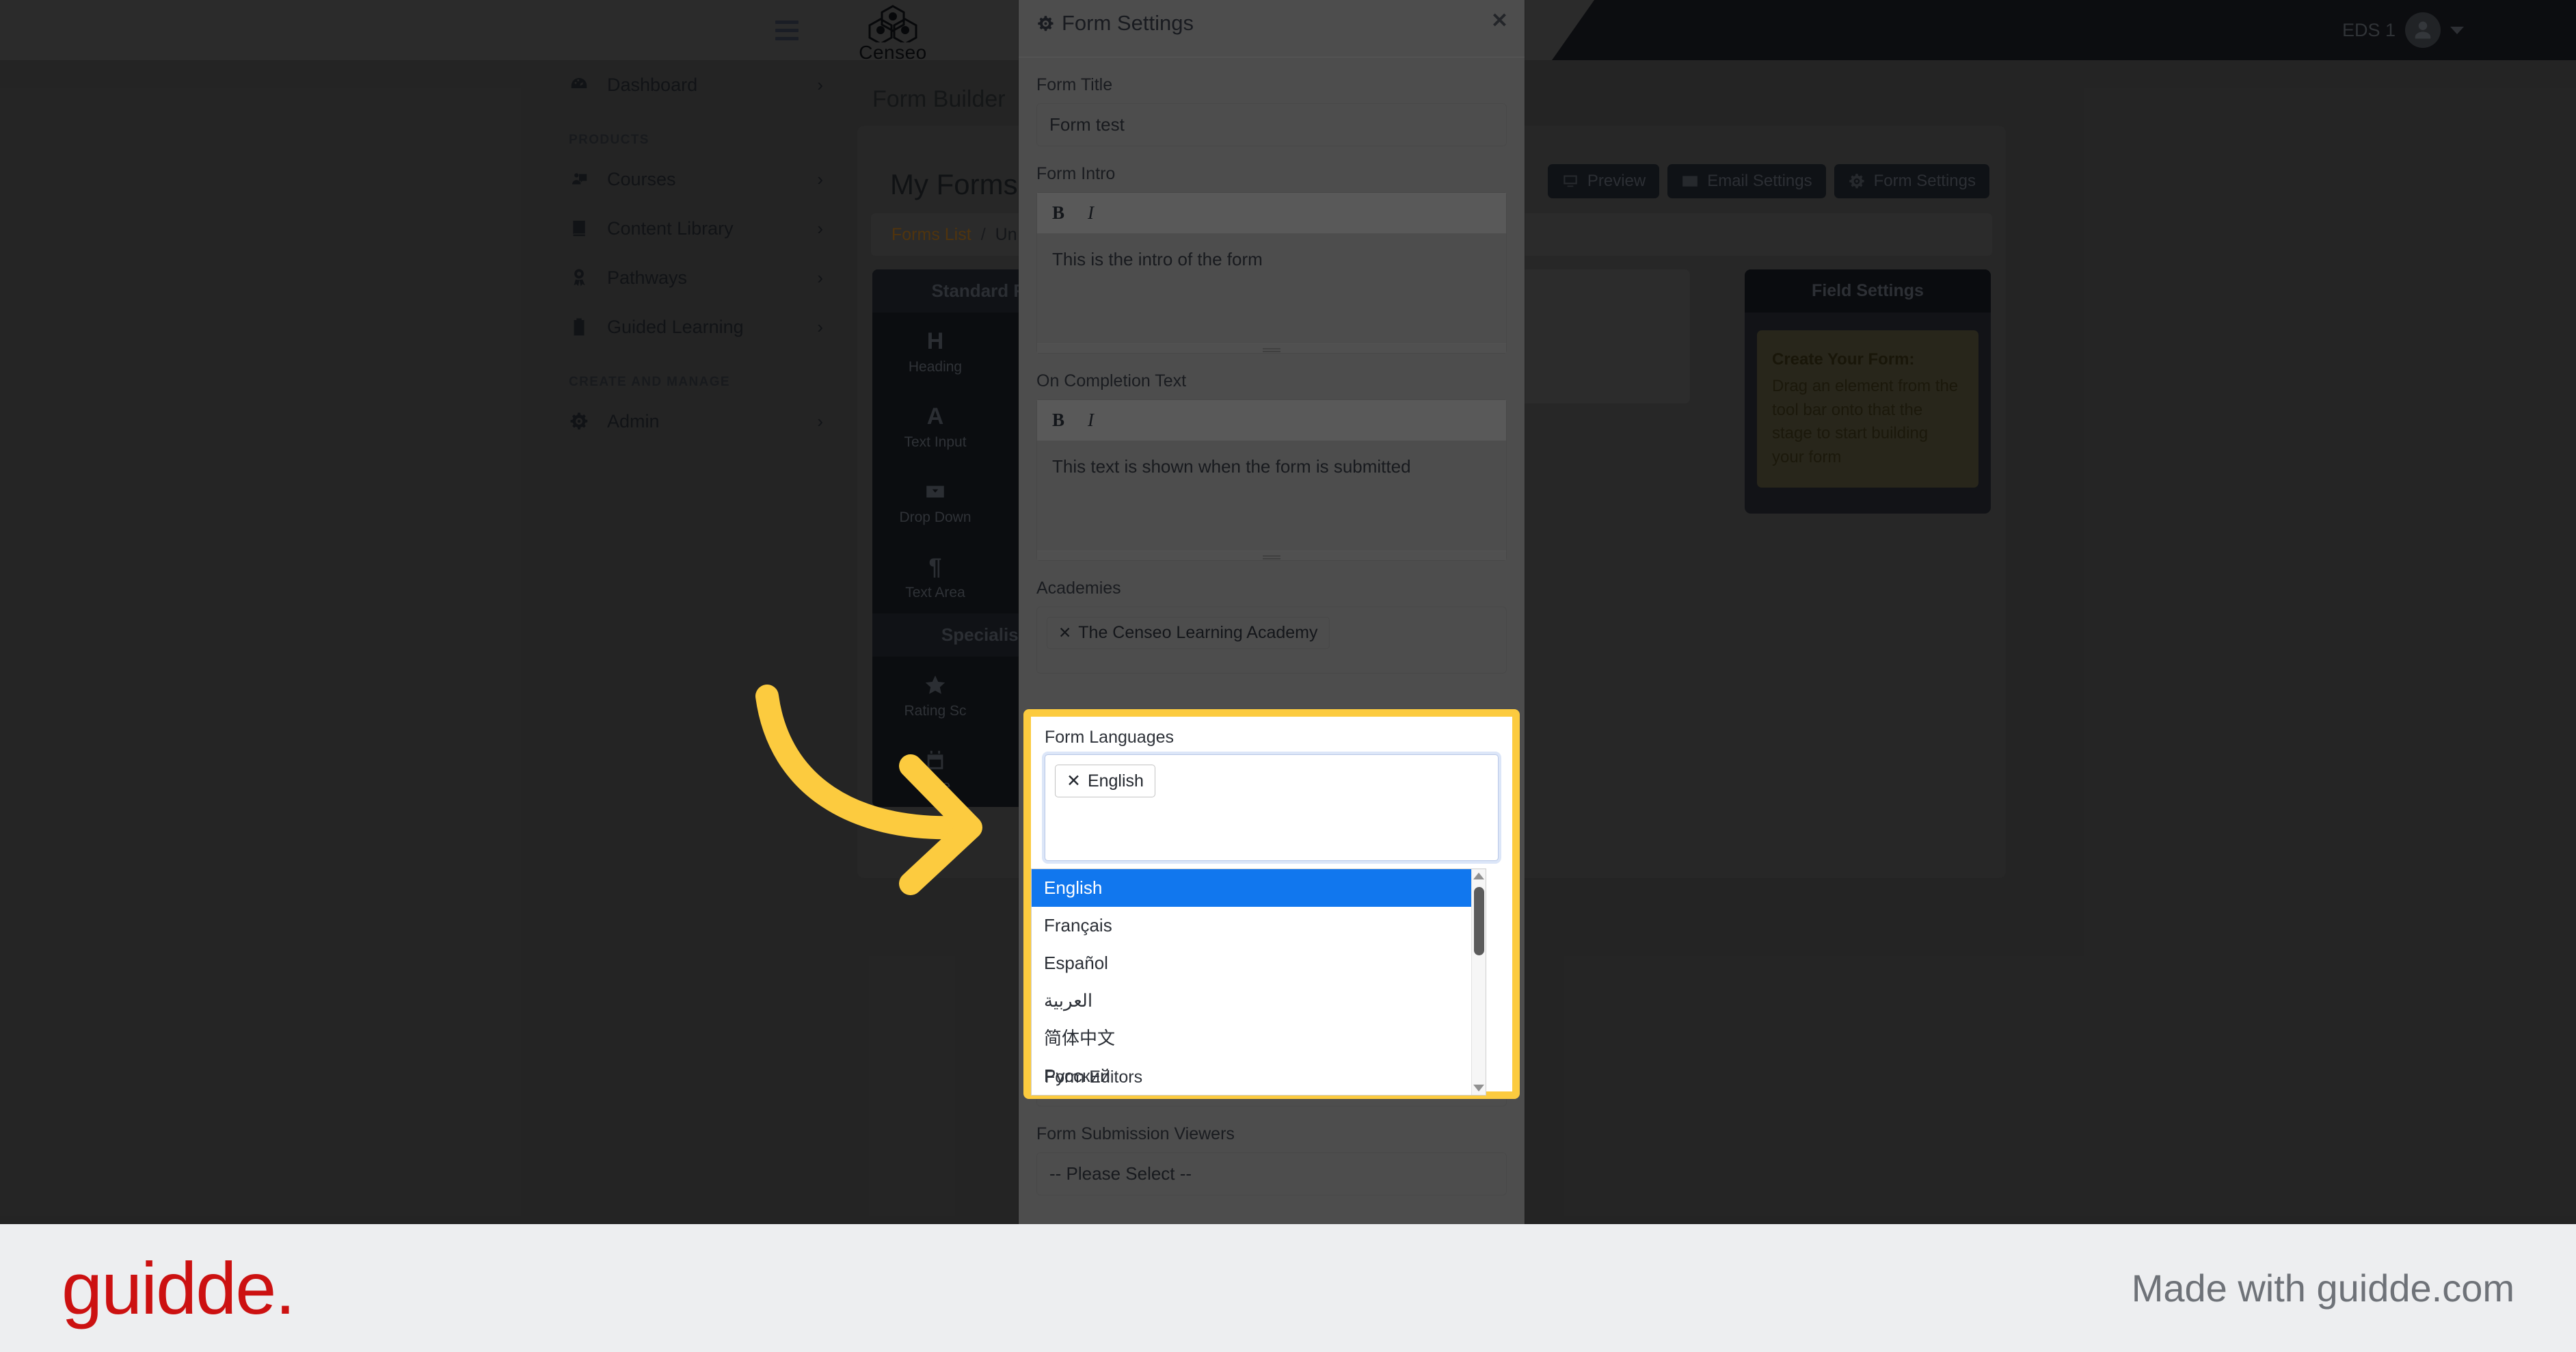  I want to click on academy-tag-label: The Censeo Learning Academy, so click(1198, 632).